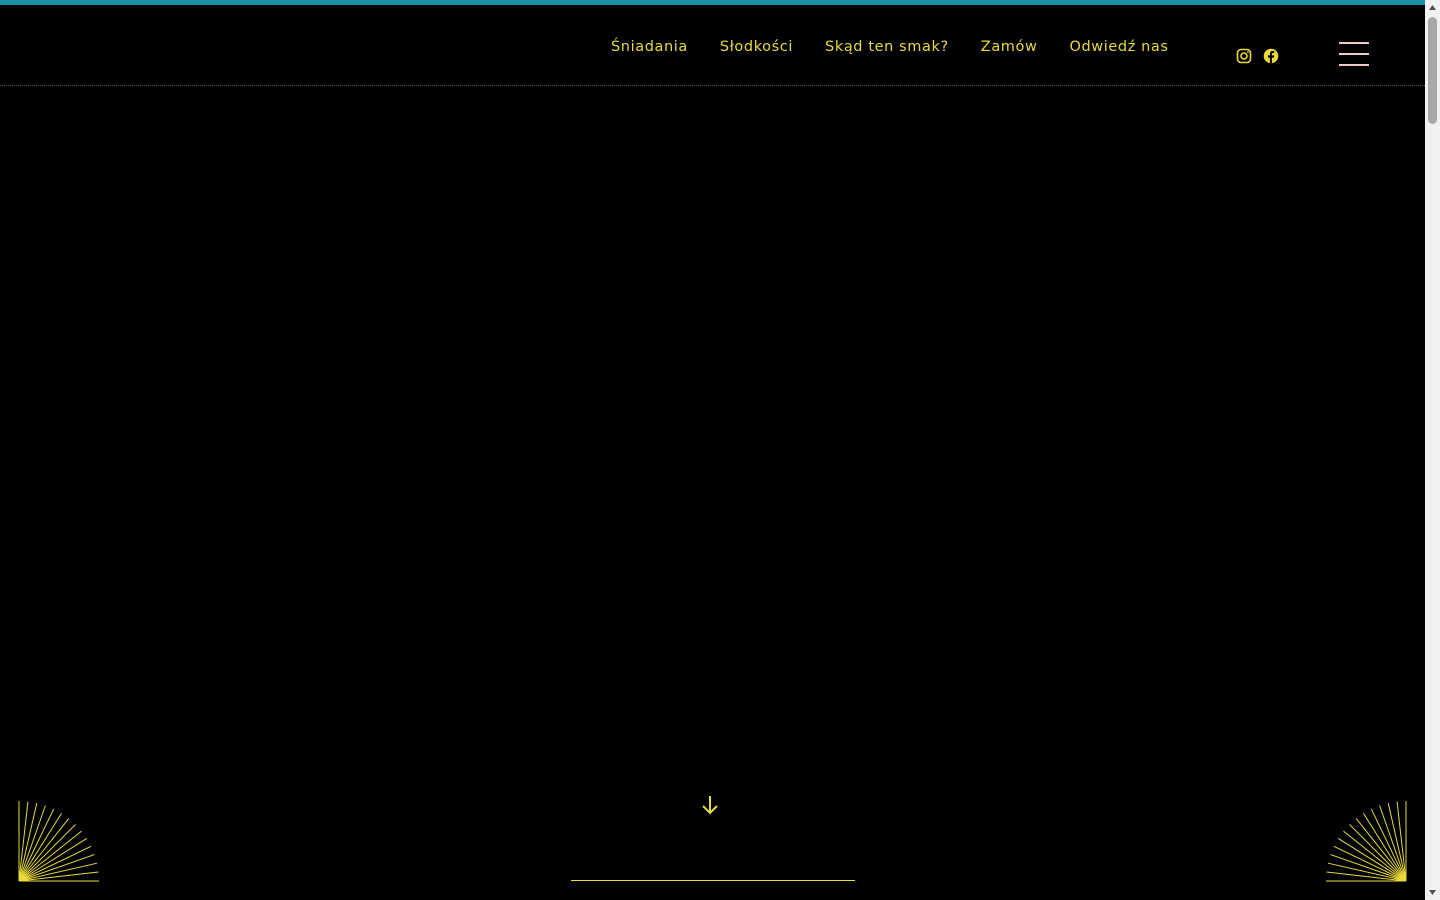 This screenshot has width=1440, height=900. Describe the element at coordinates (712, 85) in the screenshot. I see `header-divider` at that location.